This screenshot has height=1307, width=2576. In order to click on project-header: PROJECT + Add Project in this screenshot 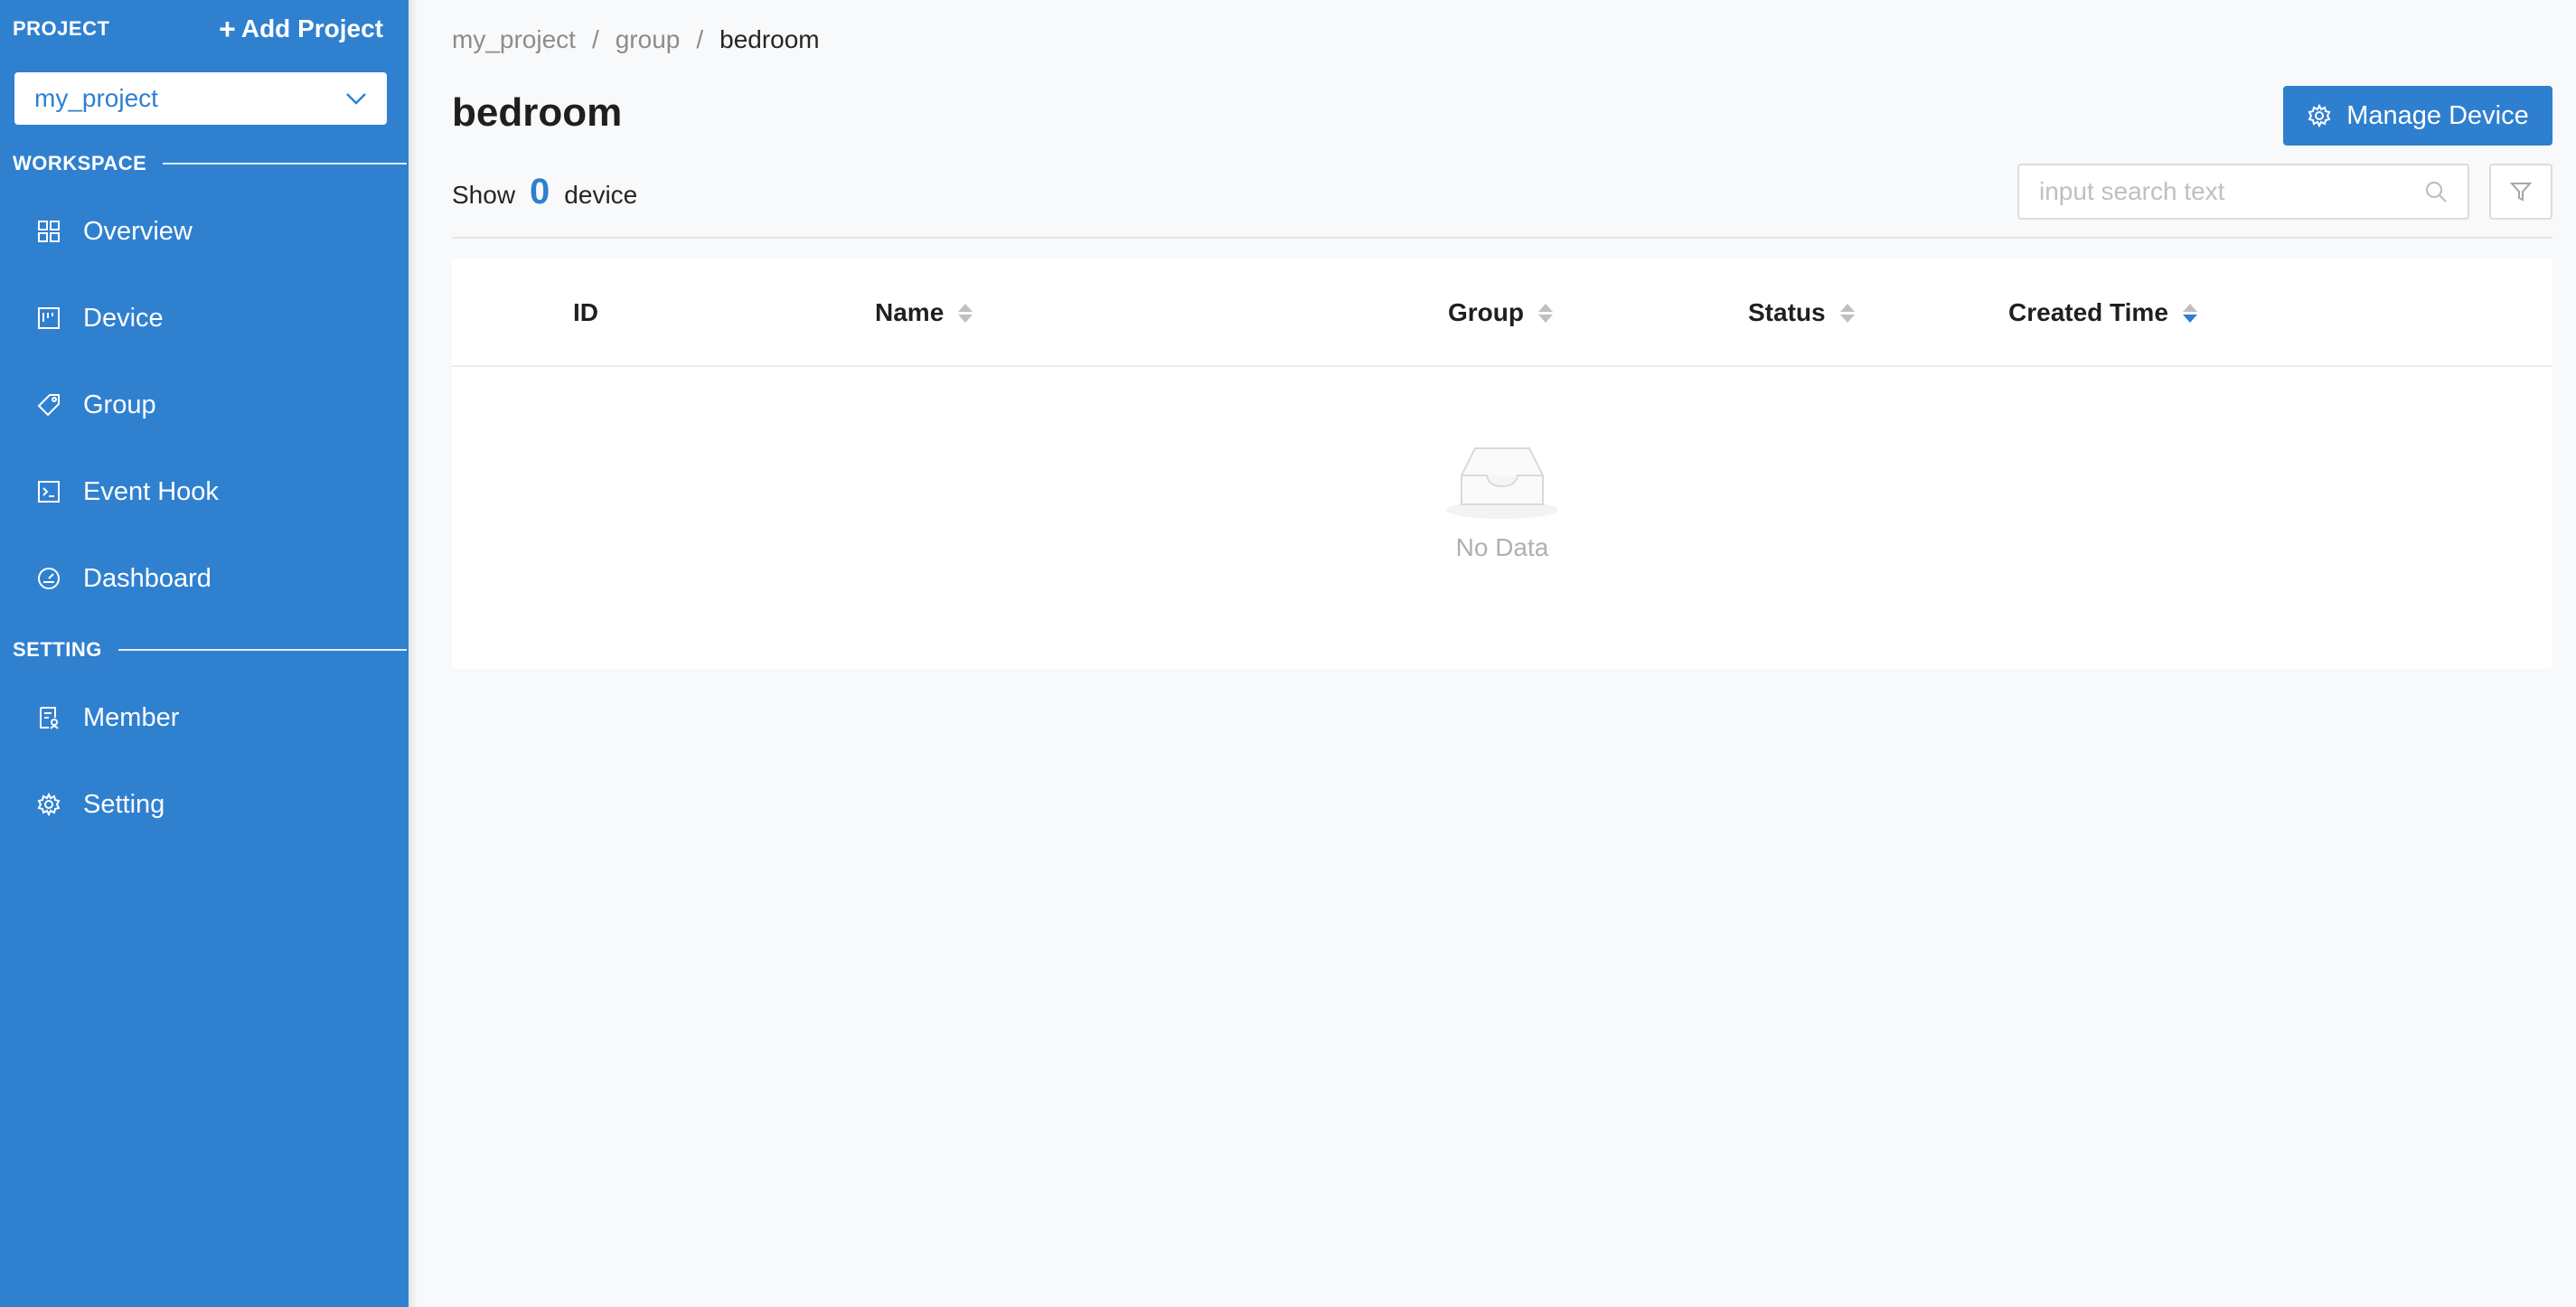, I will do `click(198, 28)`.